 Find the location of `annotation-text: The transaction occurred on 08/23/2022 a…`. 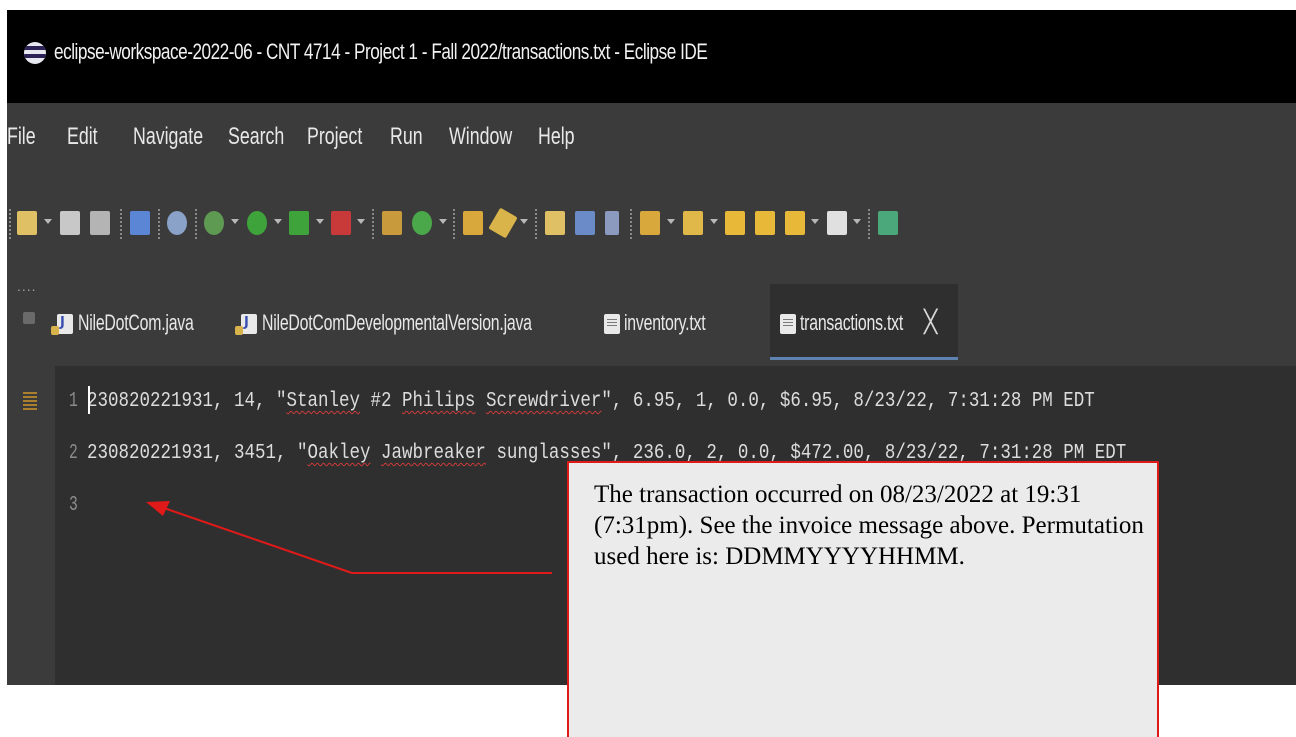

annotation-text: The transaction occurred on 08/23/2022 a… is located at coordinates (869, 525).